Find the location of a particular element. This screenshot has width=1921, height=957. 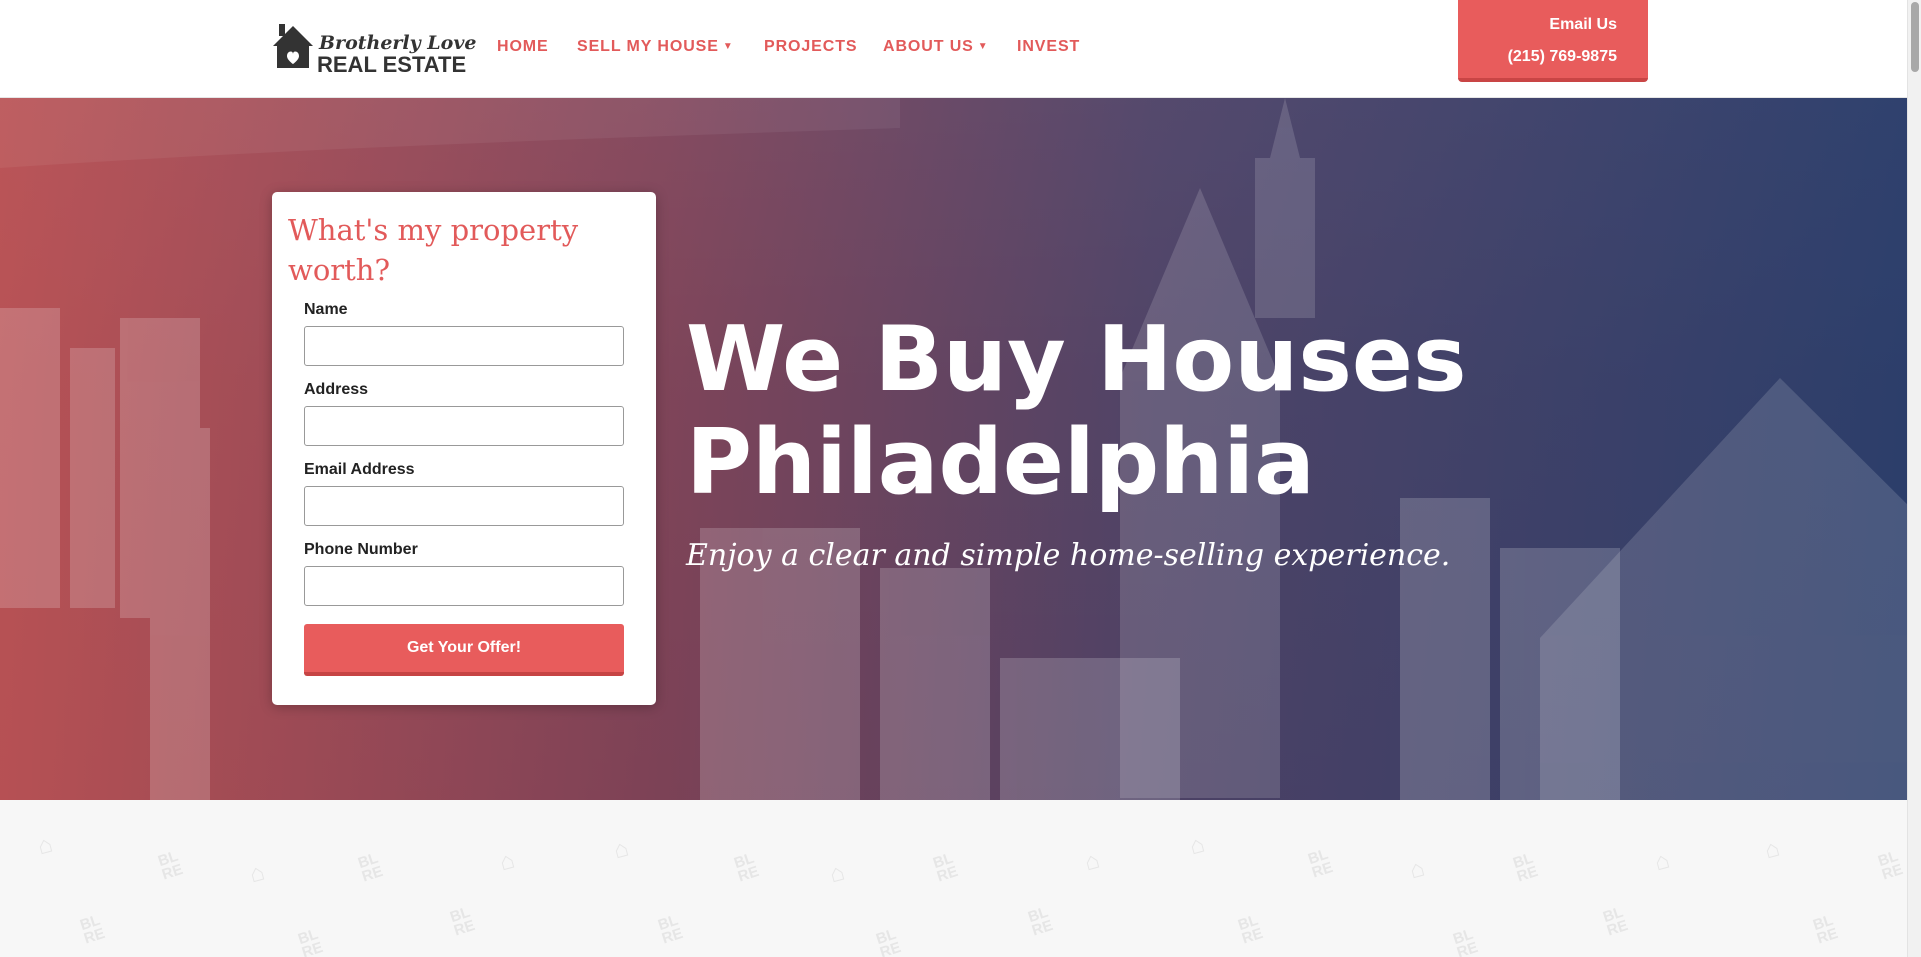

phone-link: (215) 769-9875 is located at coordinates (1562, 57).